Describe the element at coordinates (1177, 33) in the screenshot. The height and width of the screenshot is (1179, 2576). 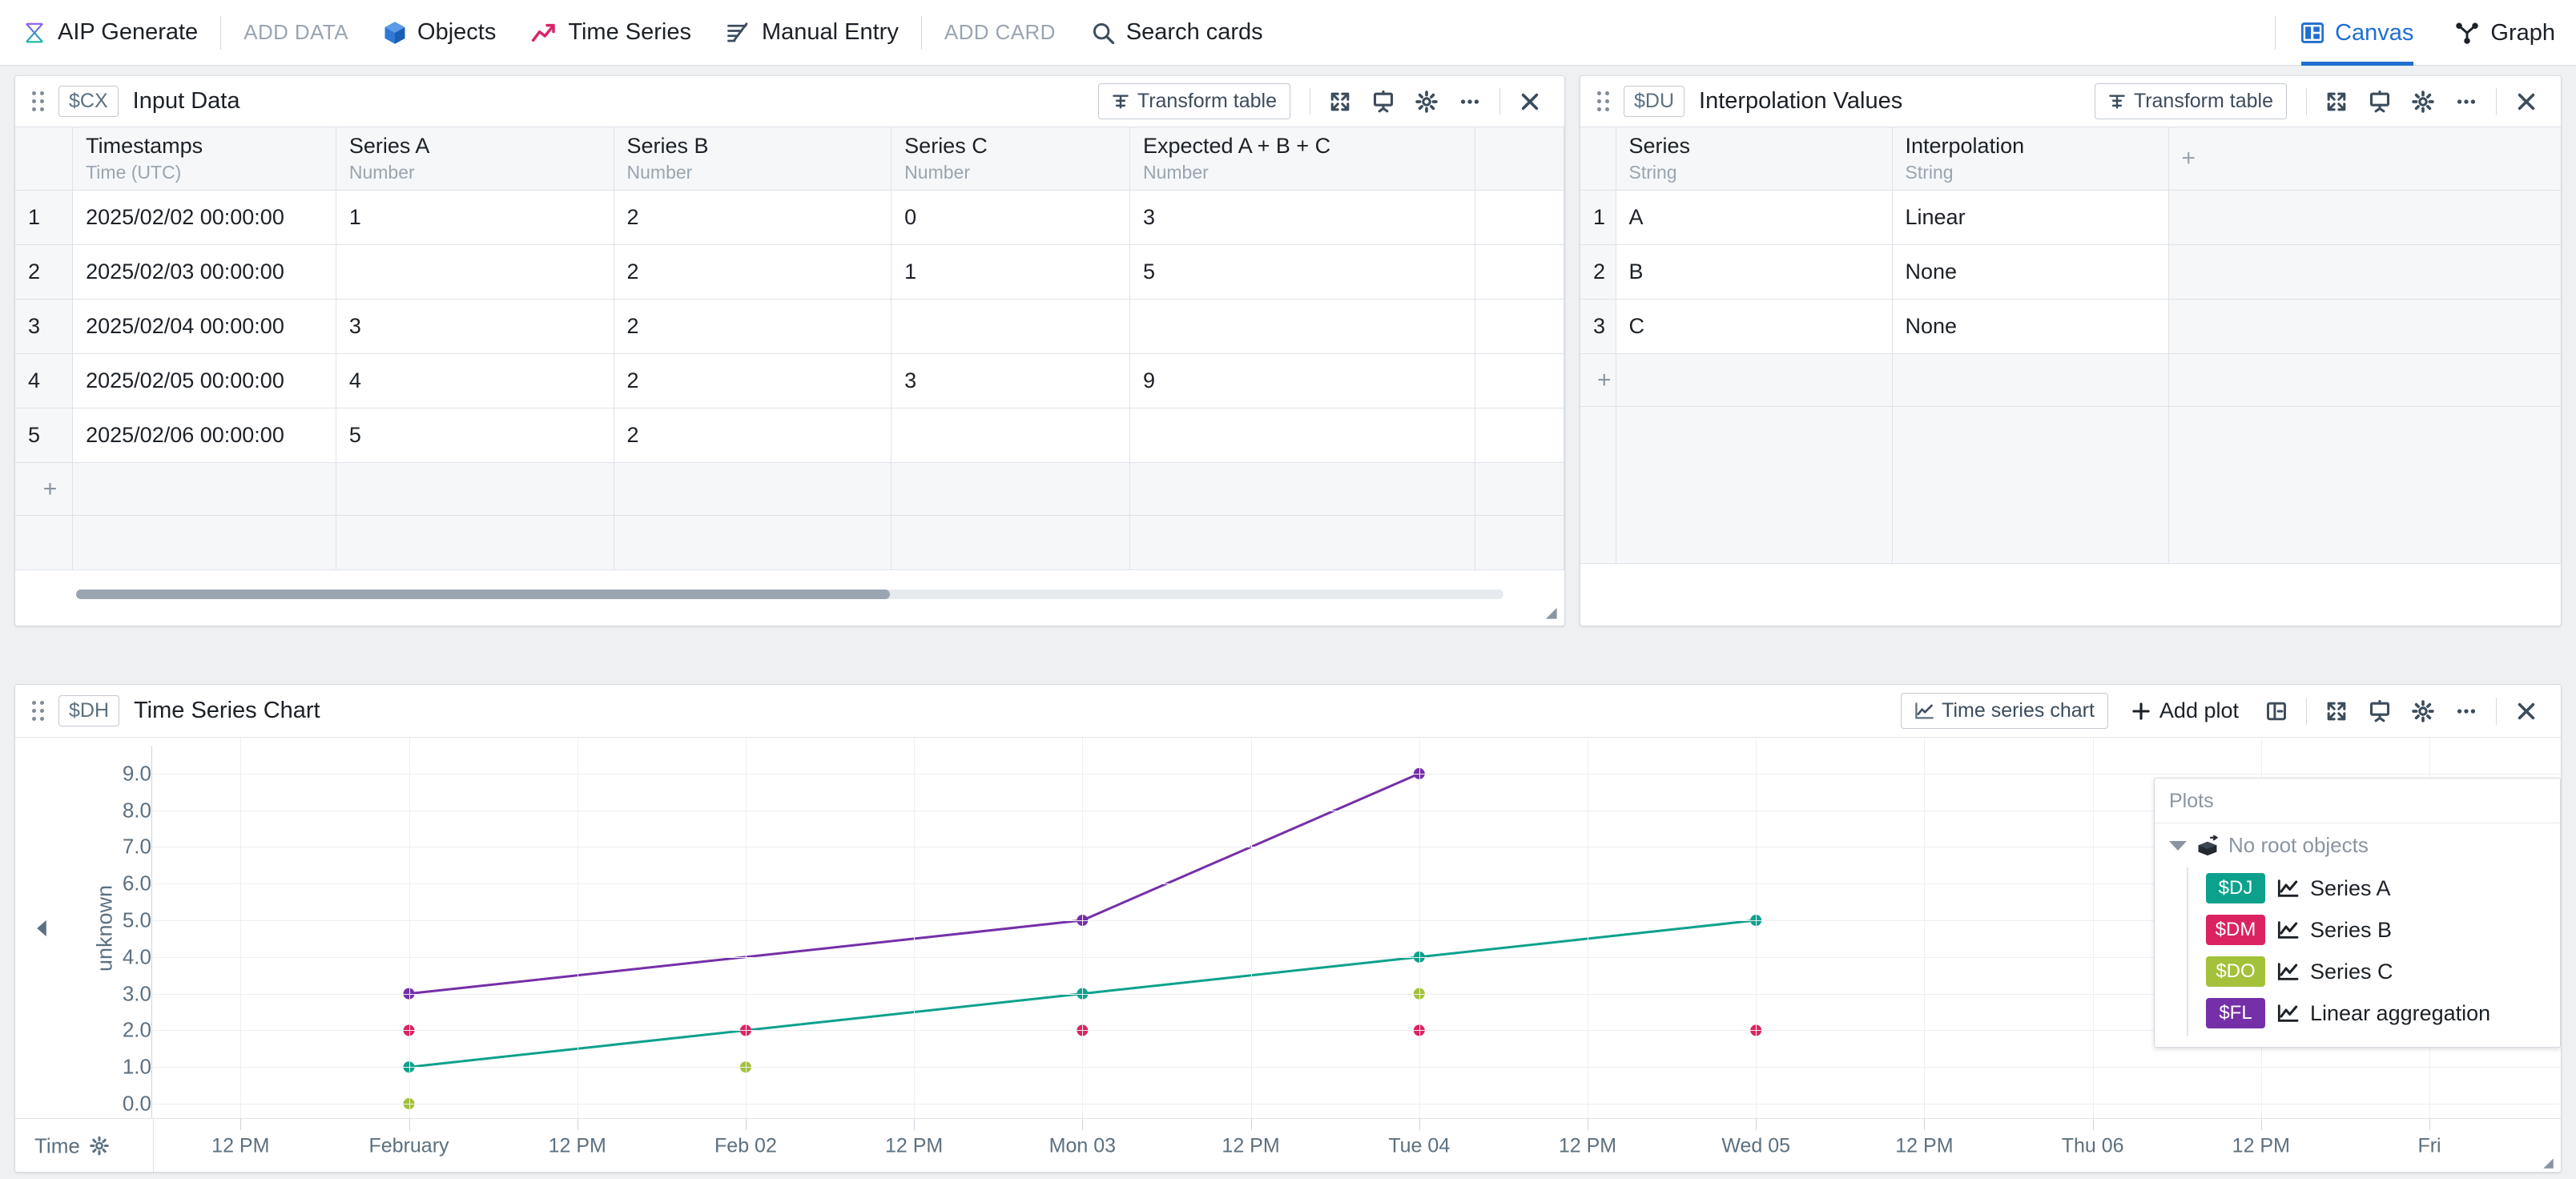
I see `search-cards-button: Search cards` at that location.